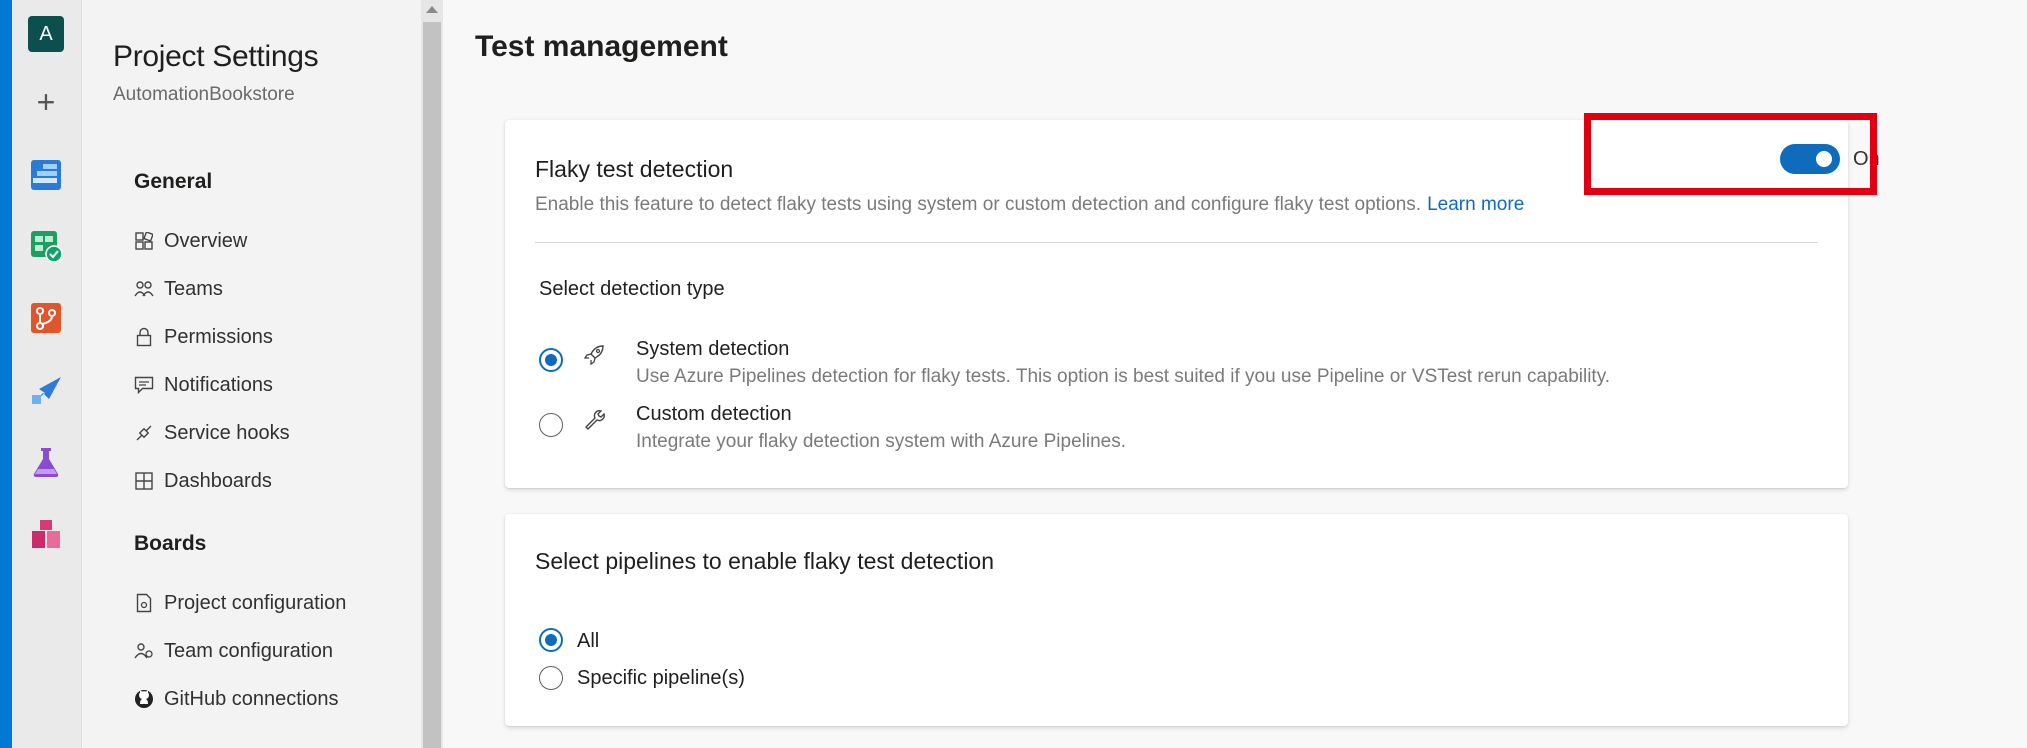 Image resolution: width=2027 pixels, height=748 pixels. What do you see at coordinates (170, 543) in the screenshot?
I see `section-header-boards: Boards` at bounding box center [170, 543].